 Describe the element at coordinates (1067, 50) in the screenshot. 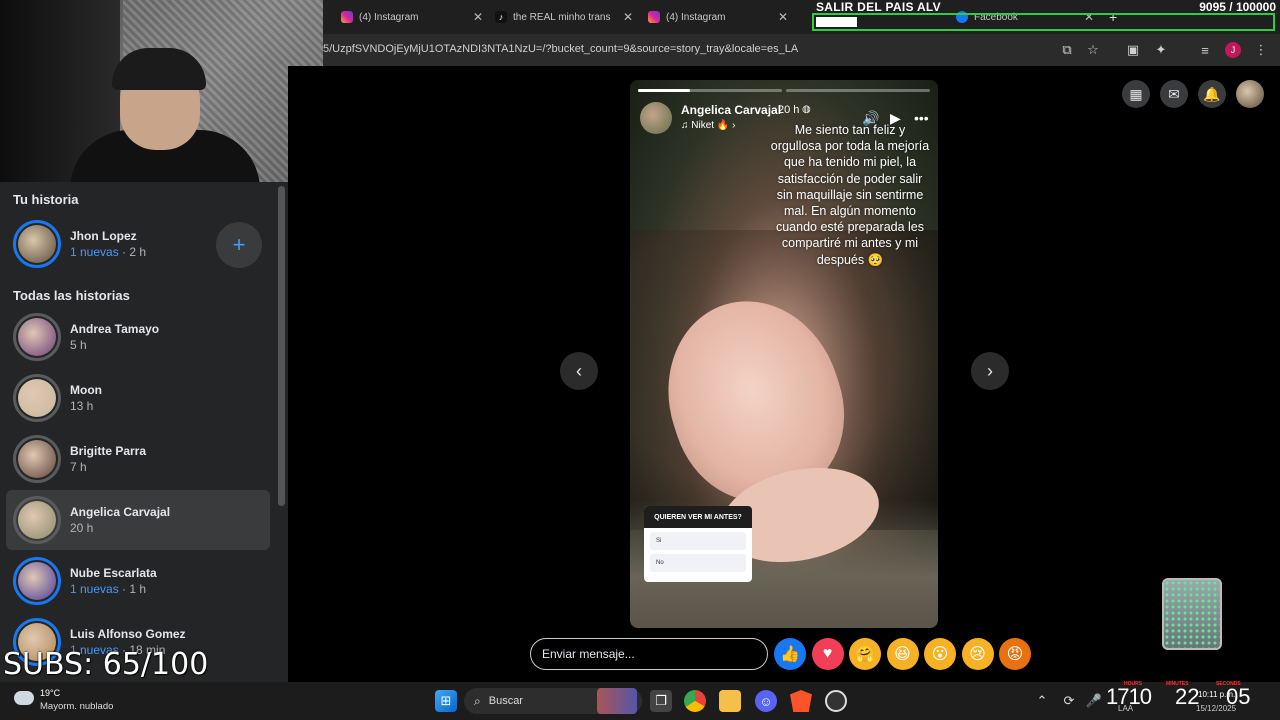

I see `cast-icon: ⧉` at that location.